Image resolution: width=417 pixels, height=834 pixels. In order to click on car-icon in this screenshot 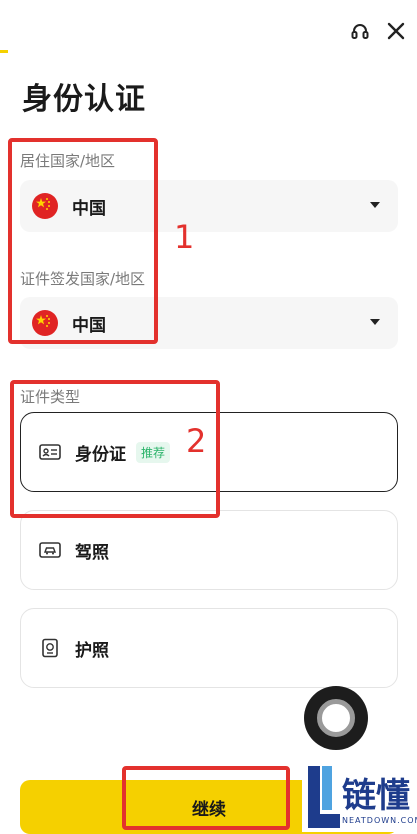, I will do `click(50, 550)`.